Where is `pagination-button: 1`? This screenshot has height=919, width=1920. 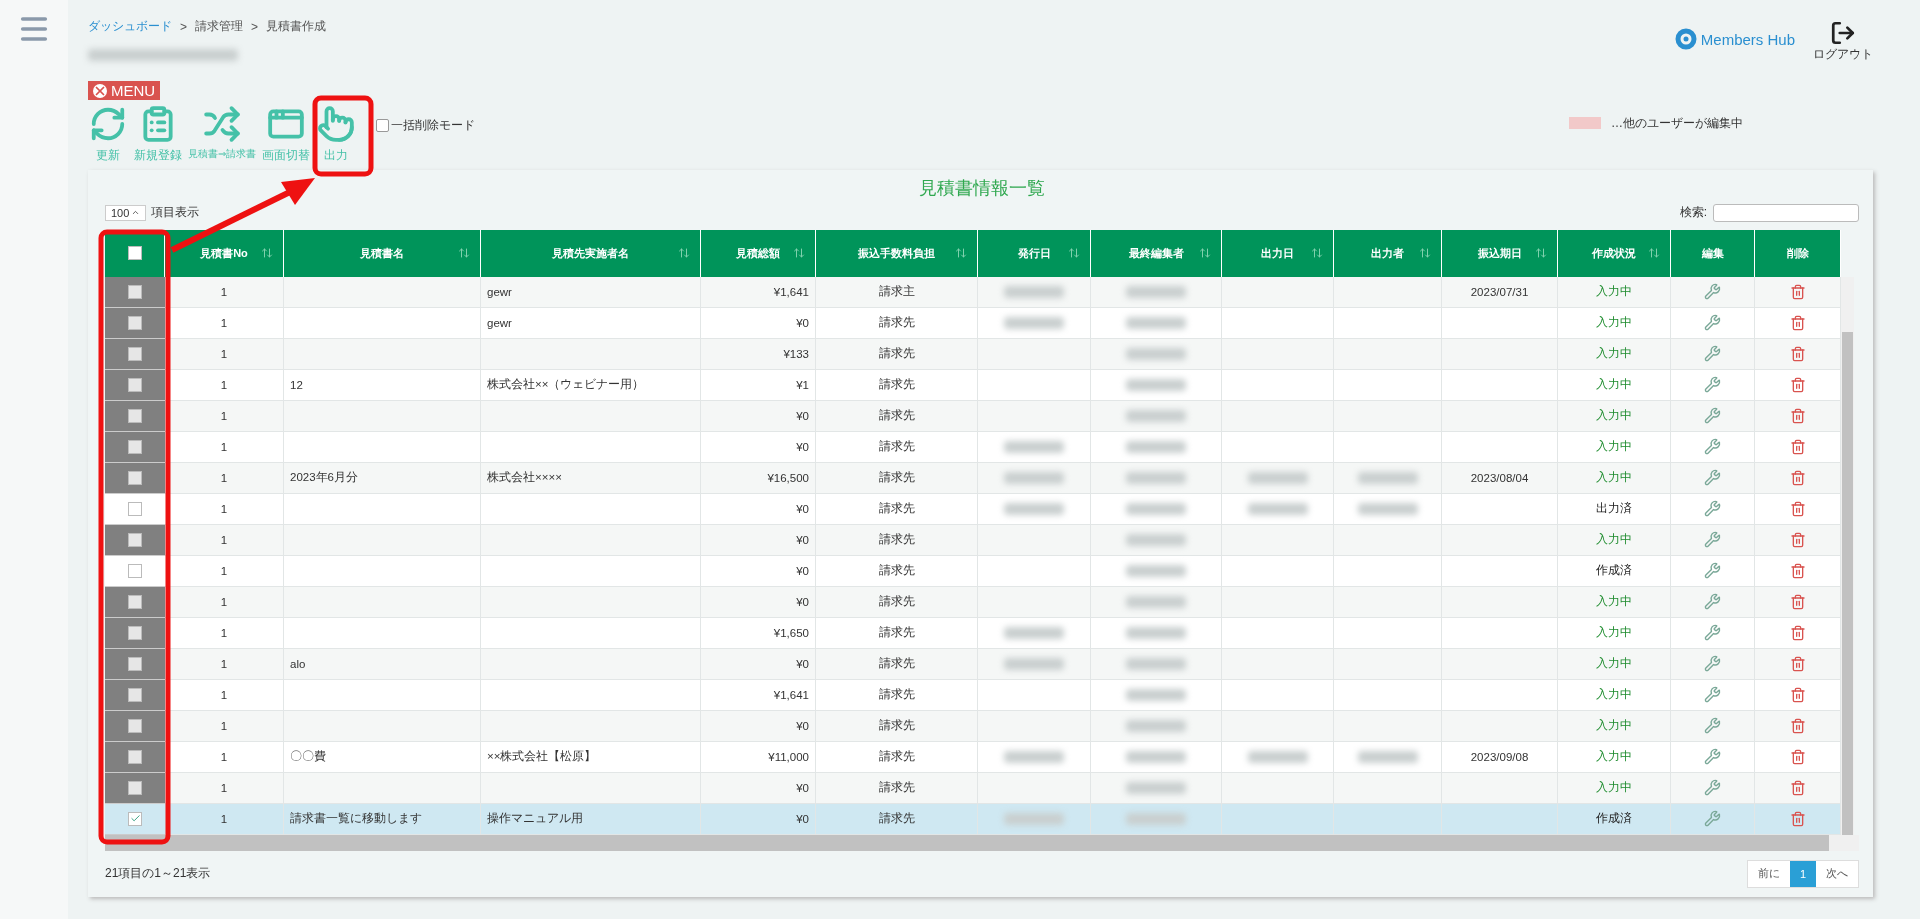
pagination-button: 1 is located at coordinates (1802, 873).